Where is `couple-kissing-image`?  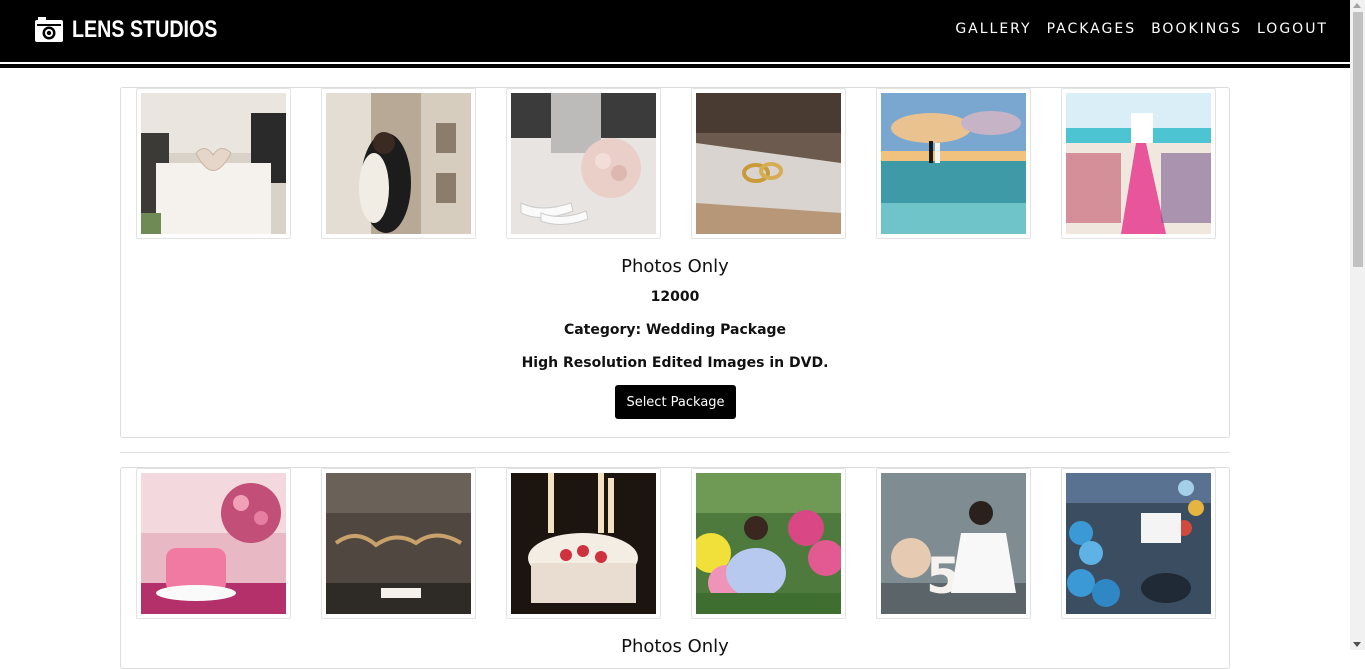 couple-kissing-image is located at coordinates (398, 163).